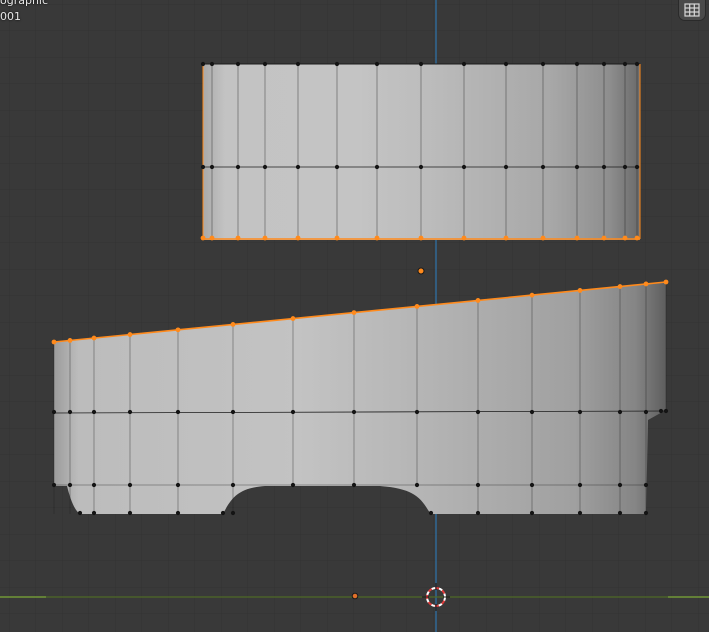  Describe the element at coordinates (692, 10) in the screenshot. I see `grid-toggle-button` at that location.